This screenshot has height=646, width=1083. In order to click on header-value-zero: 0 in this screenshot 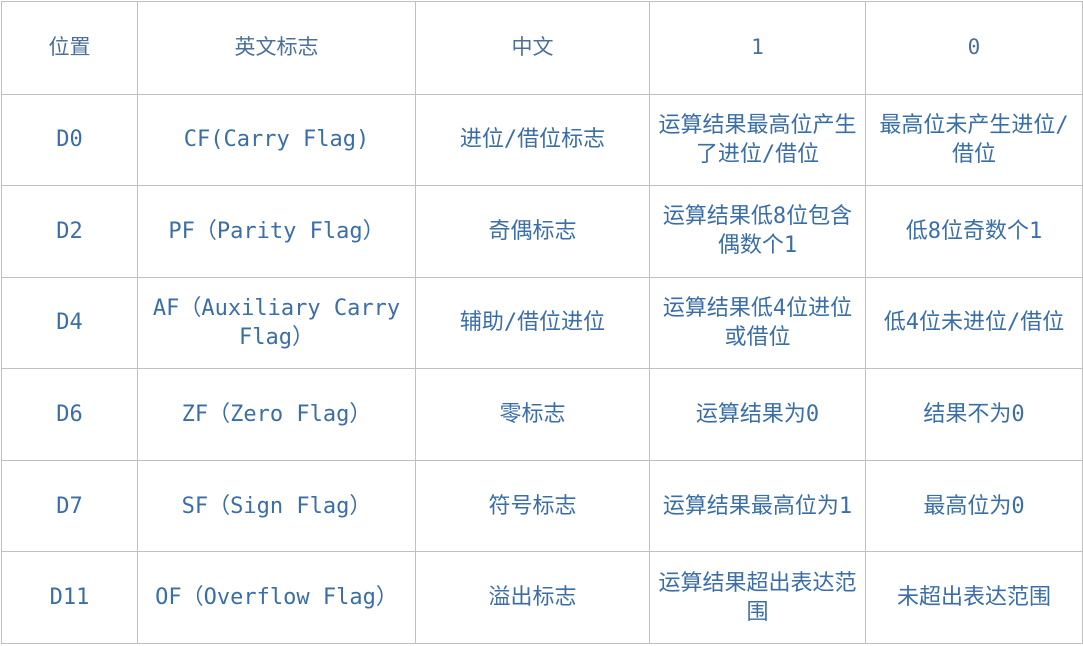, I will do `click(974, 48)`.